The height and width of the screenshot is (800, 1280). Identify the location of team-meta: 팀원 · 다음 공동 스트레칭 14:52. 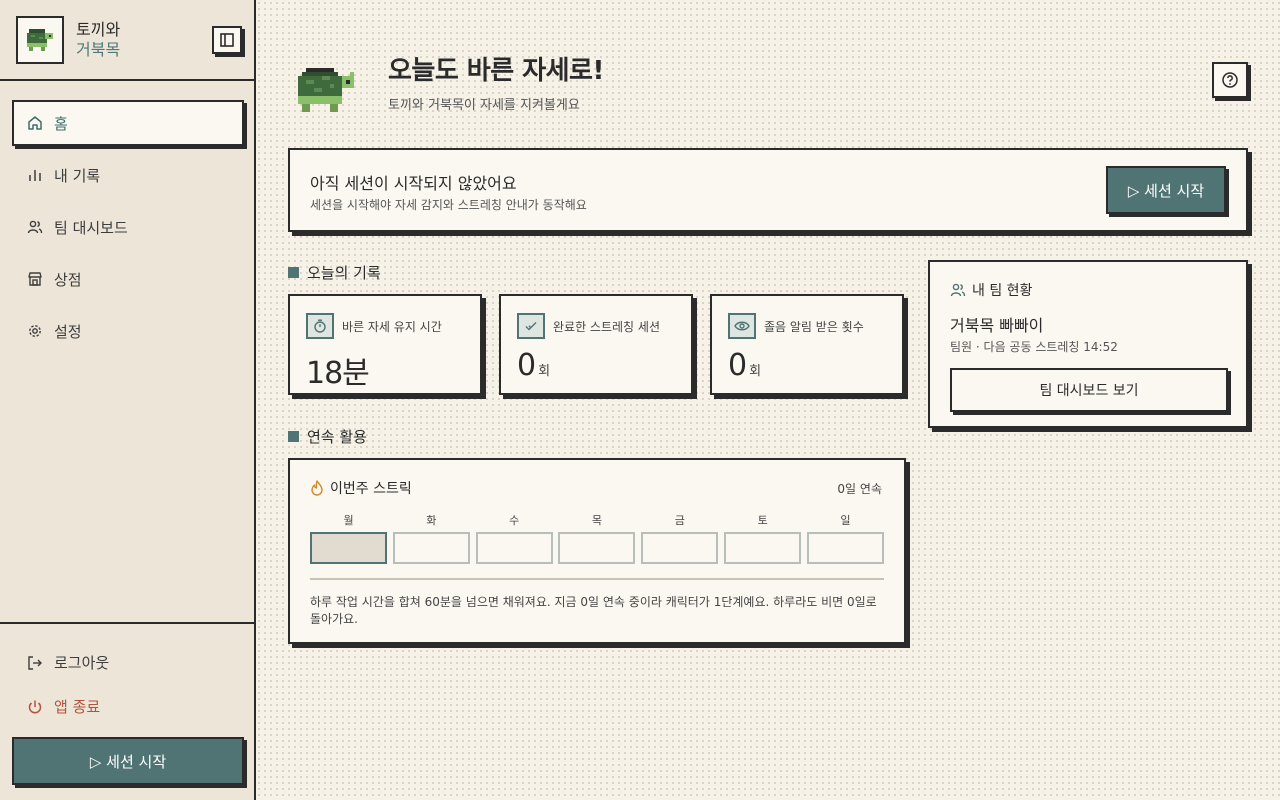
(1034, 347).